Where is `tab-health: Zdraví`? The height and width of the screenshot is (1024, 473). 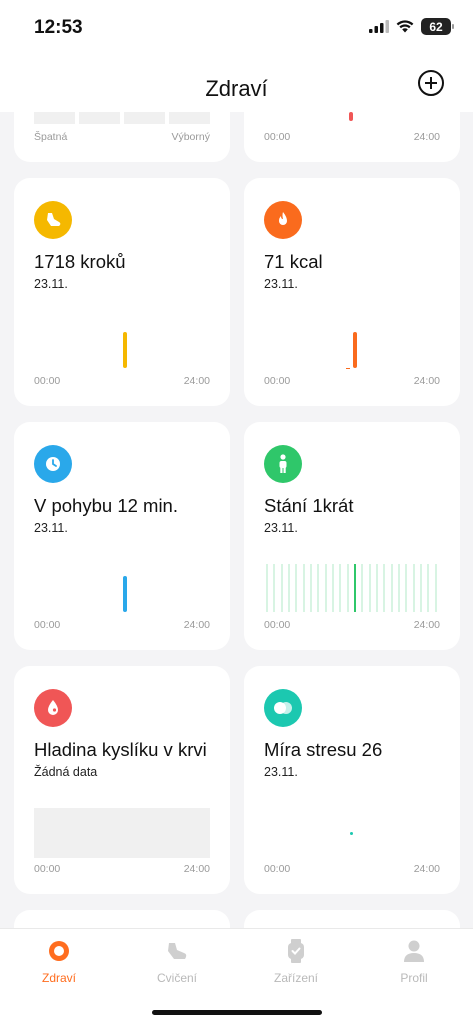 tab-health: Zdraví is located at coordinates (59, 964).